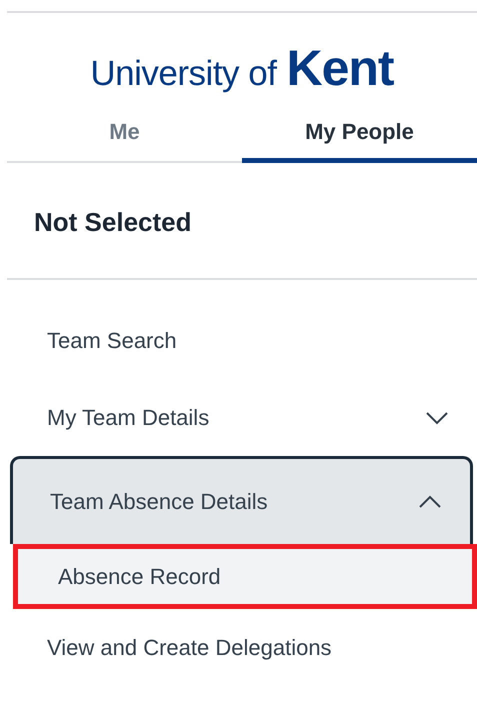  What do you see at coordinates (128, 417) in the screenshot?
I see `menu-group-label: My Team Details` at bounding box center [128, 417].